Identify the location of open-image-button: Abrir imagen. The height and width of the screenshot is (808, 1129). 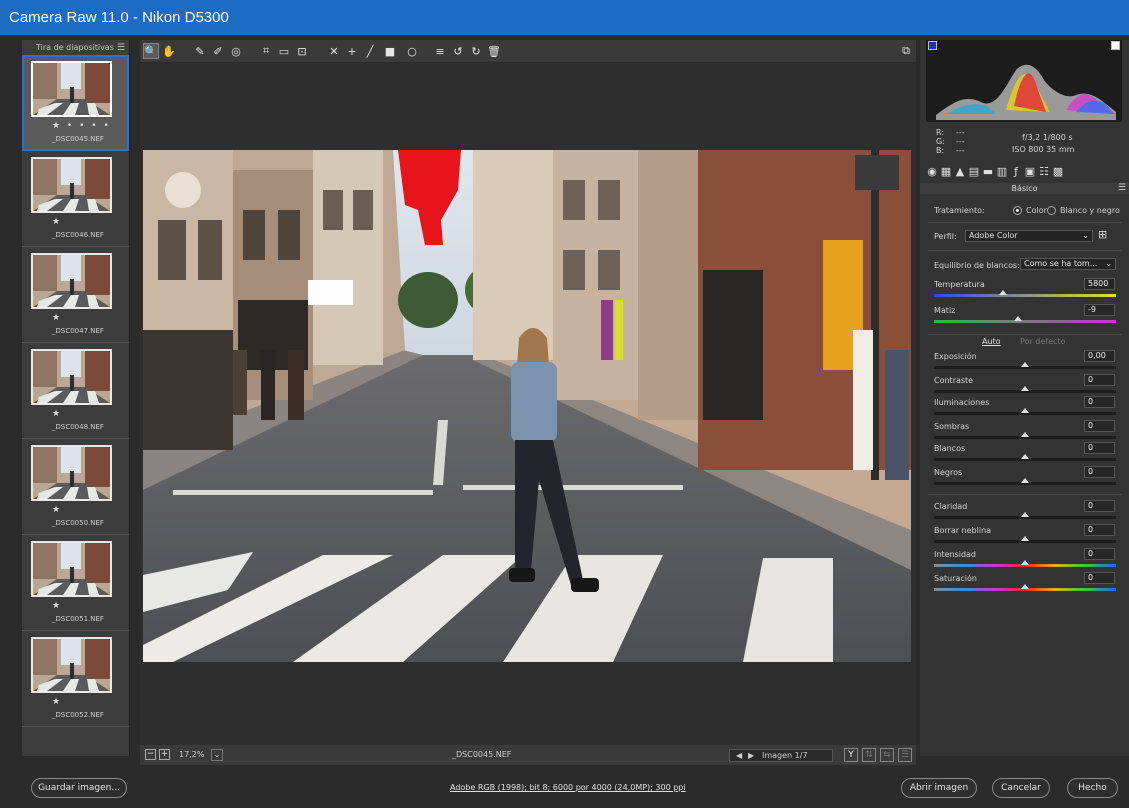
(939, 788).